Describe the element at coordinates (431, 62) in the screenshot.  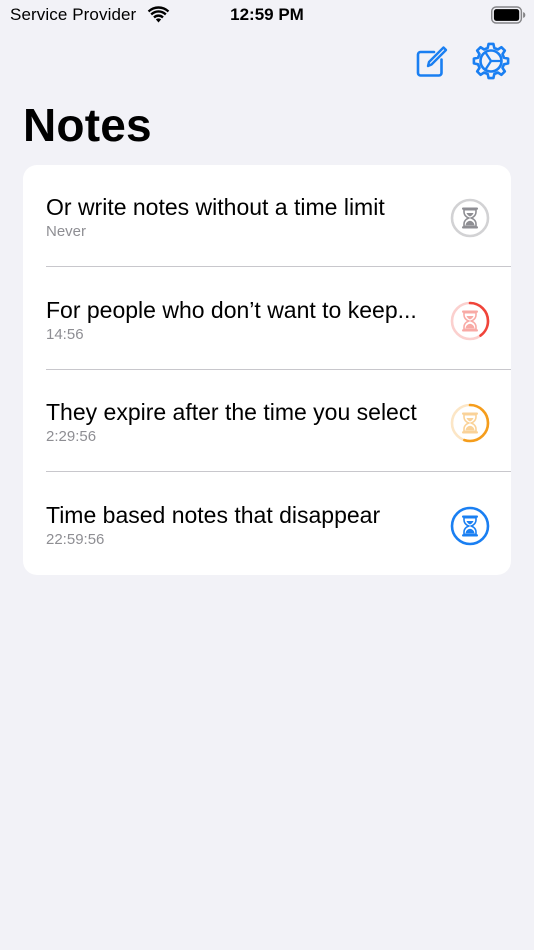
I see `compose-icon` at that location.